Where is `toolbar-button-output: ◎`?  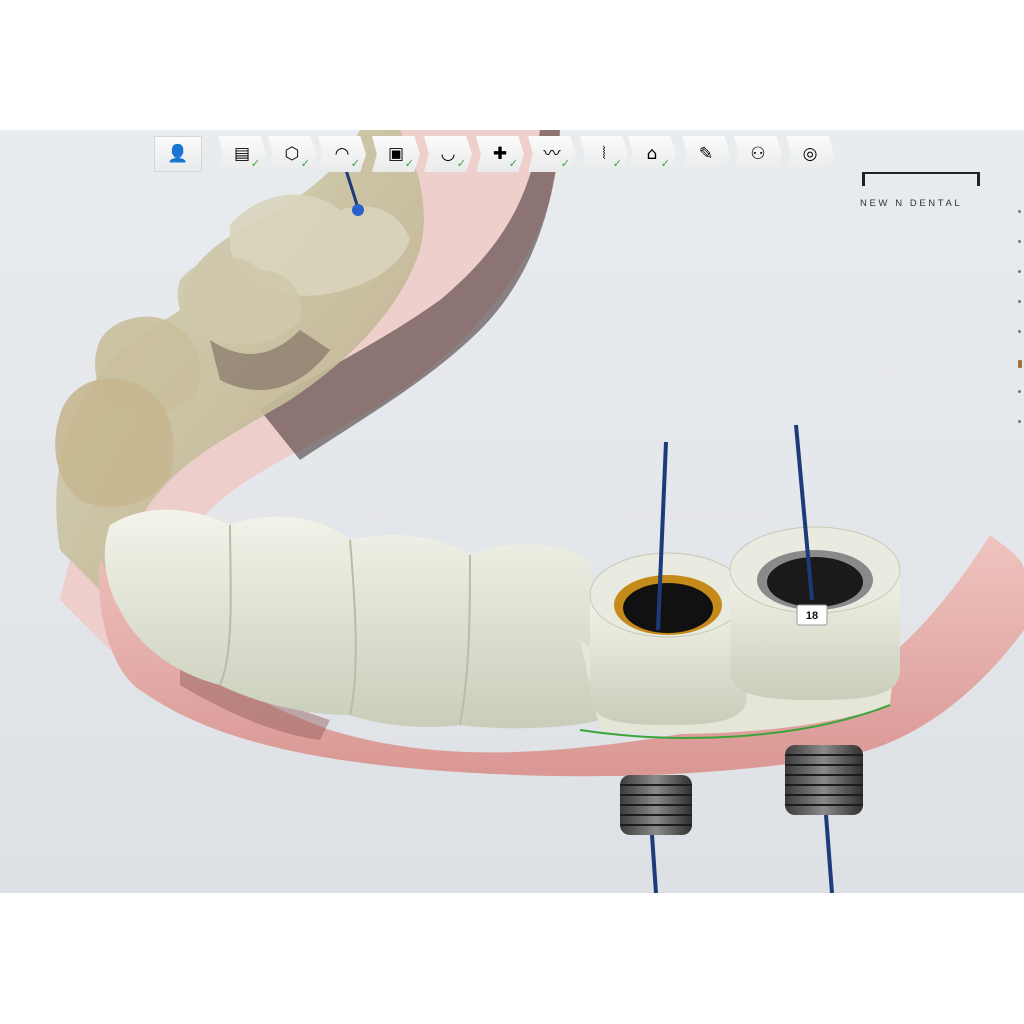
toolbar-button-output: ◎ is located at coordinates (810, 154).